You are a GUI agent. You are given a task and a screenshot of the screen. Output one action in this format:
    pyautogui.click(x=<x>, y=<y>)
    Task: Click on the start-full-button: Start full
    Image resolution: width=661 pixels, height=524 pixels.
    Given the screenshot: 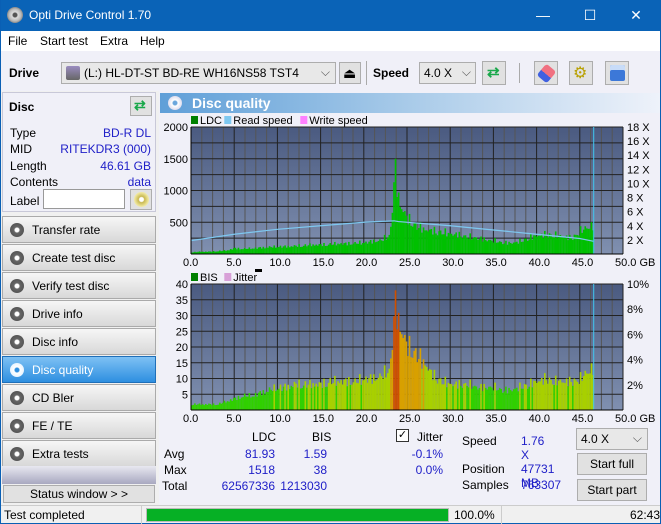 What is the action you would take?
    pyautogui.click(x=612, y=464)
    